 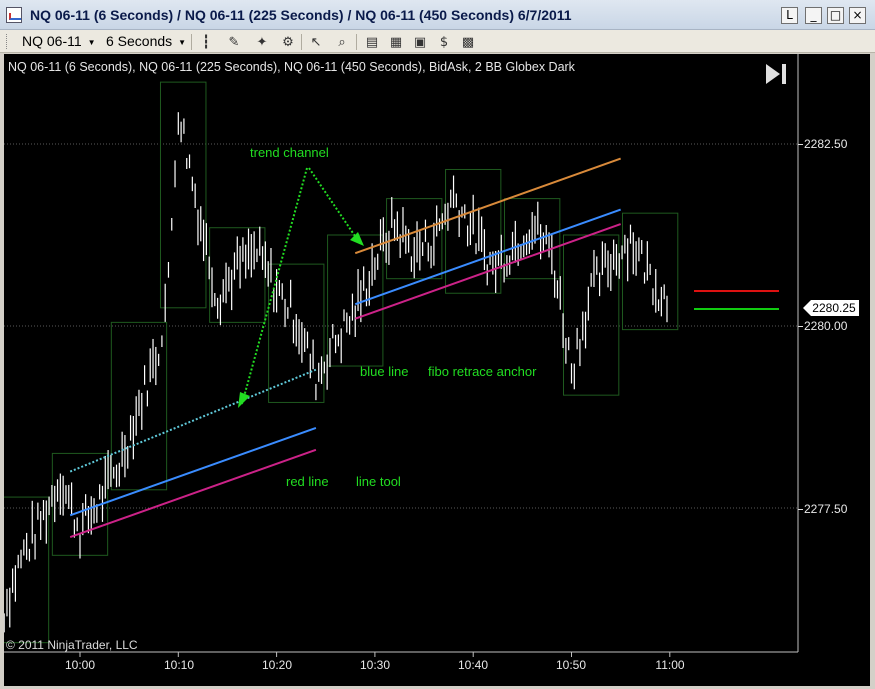 What do you see at coordinates (289, 152) in the screenshot?
I see `trend-channel-annotation: trend channel` at bounding box center [289, 152].